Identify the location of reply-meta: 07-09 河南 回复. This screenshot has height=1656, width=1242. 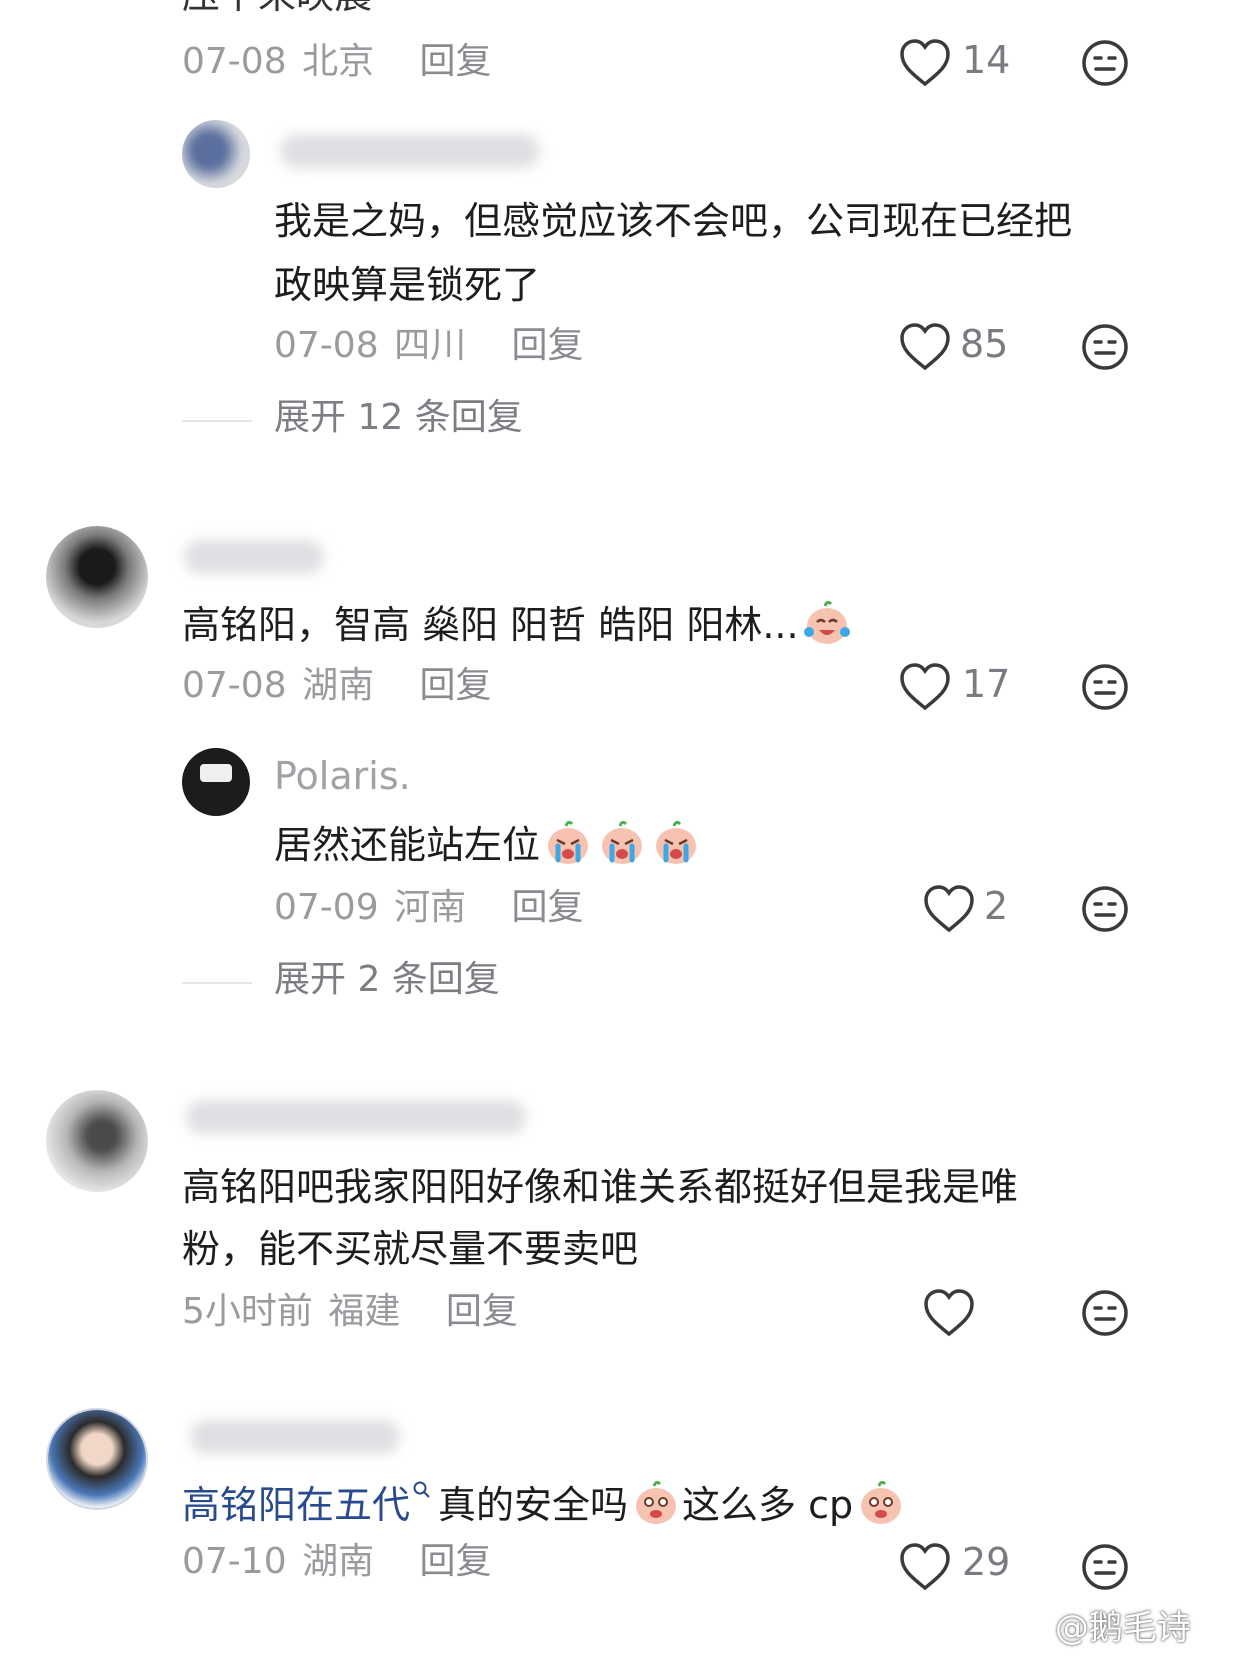
(429, 908).